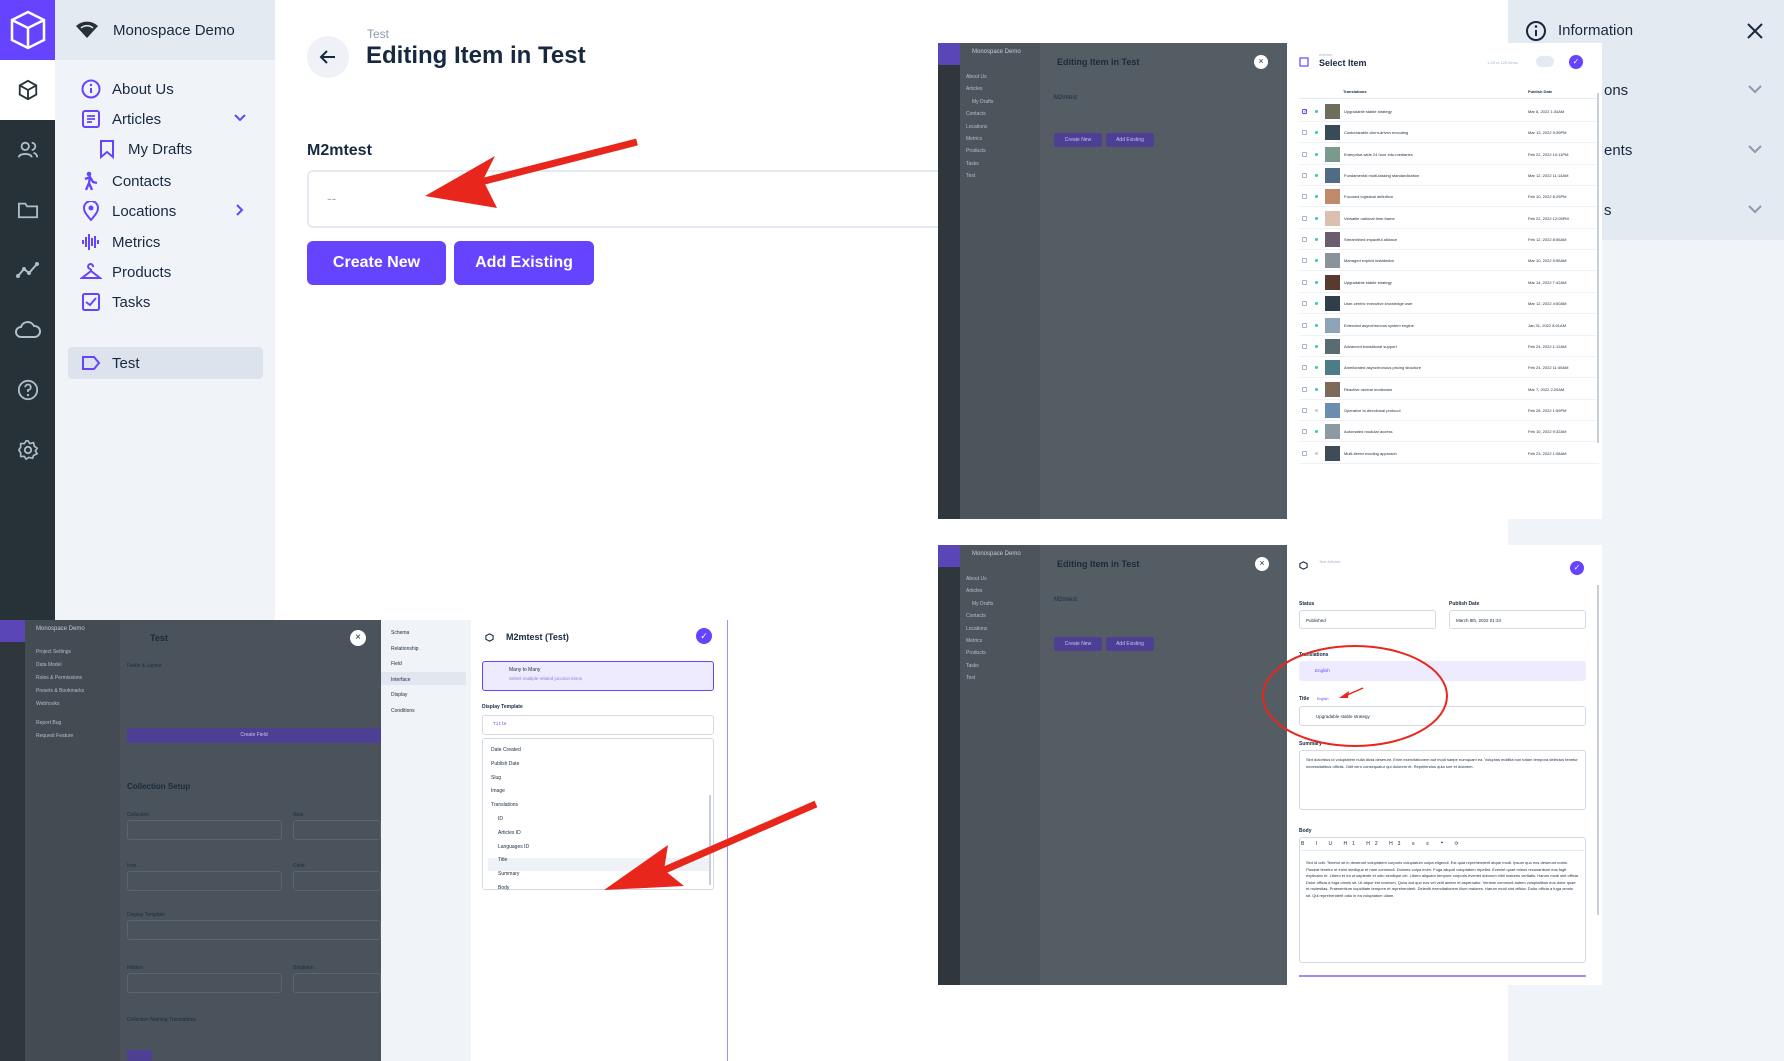  I want to click on row-title: Operative bi-directional protocol, so click(1372, 410).